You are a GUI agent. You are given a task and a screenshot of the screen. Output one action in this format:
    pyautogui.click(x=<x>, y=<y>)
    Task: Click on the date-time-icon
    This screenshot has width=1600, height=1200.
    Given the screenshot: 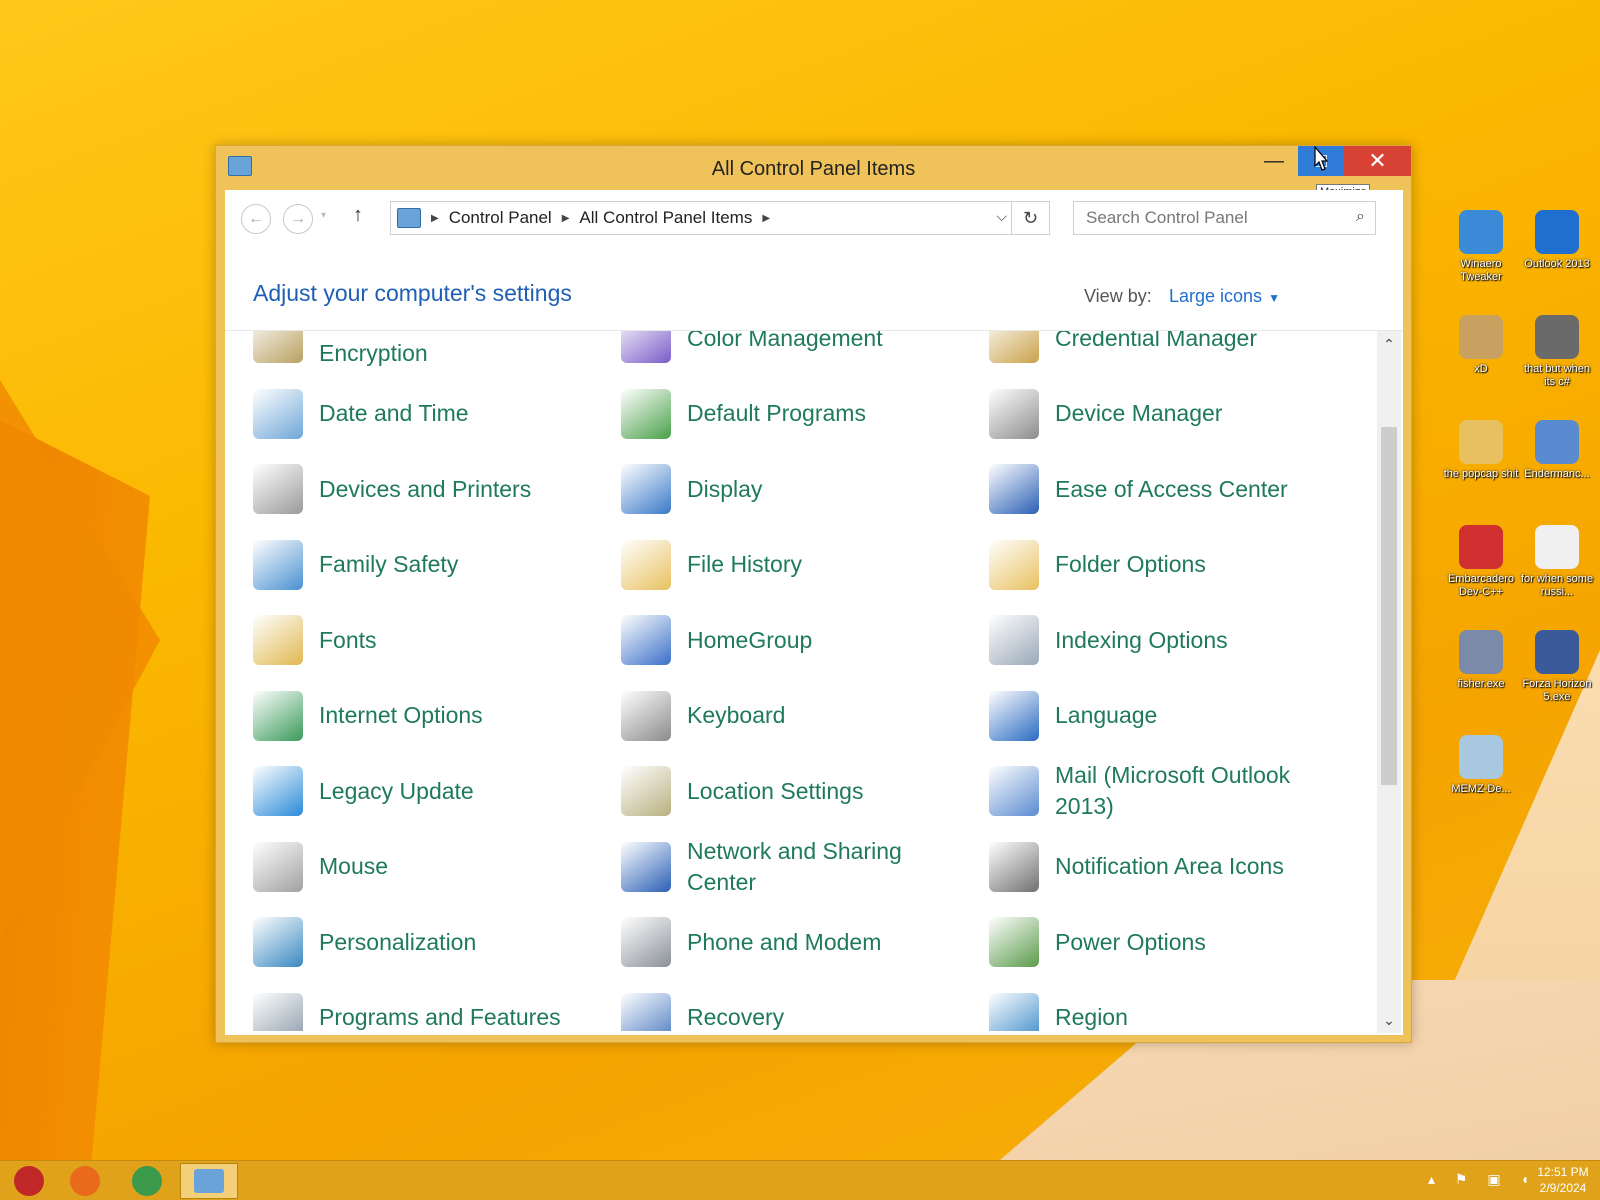 What is the action you would take?
    pyautogui.click(x=278, y=413)
    